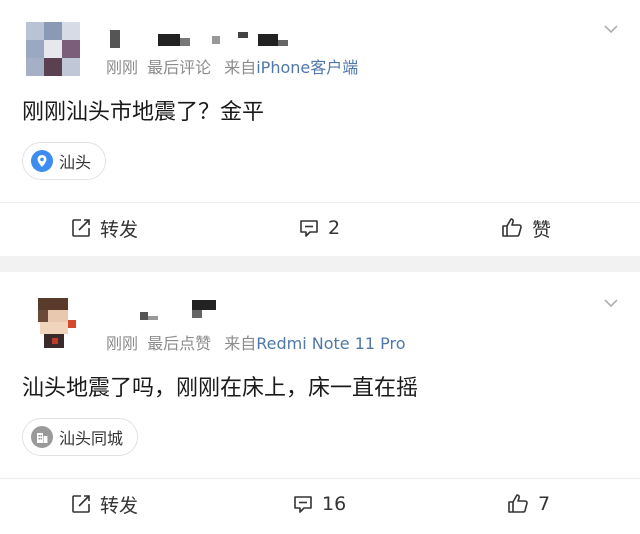  Describe the element at coordinates (91, 438) in the screenshot. I see `tag-label: 汕头同城` at that location.